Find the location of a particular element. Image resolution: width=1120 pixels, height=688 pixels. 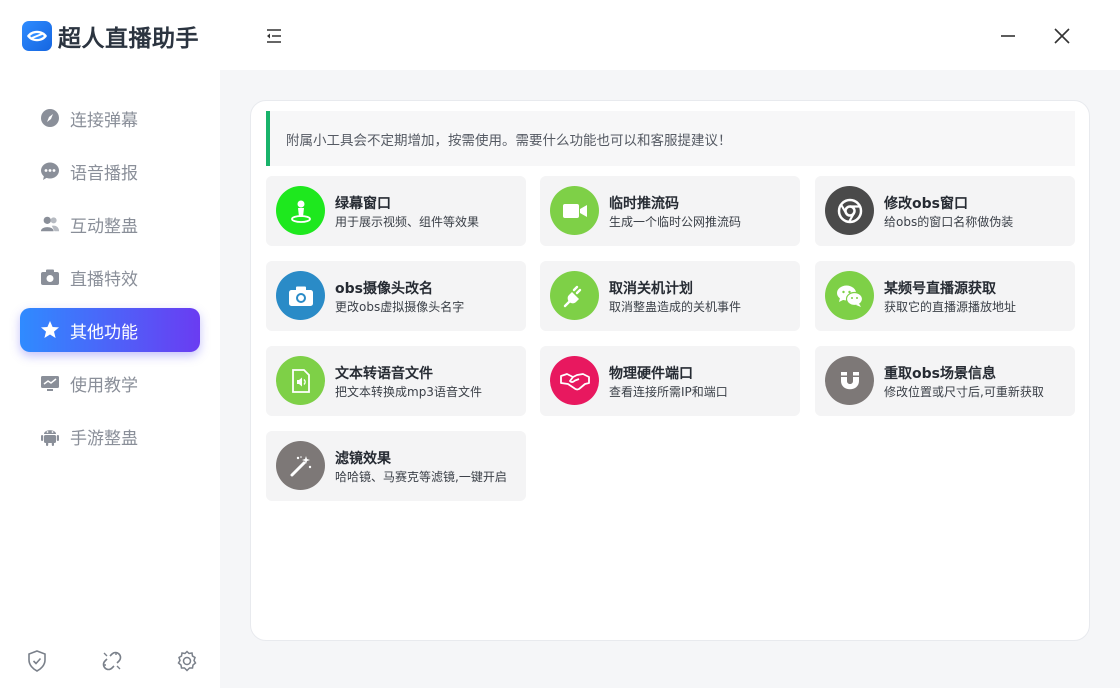

sidebar-footer is located at coordinates (112, 661).